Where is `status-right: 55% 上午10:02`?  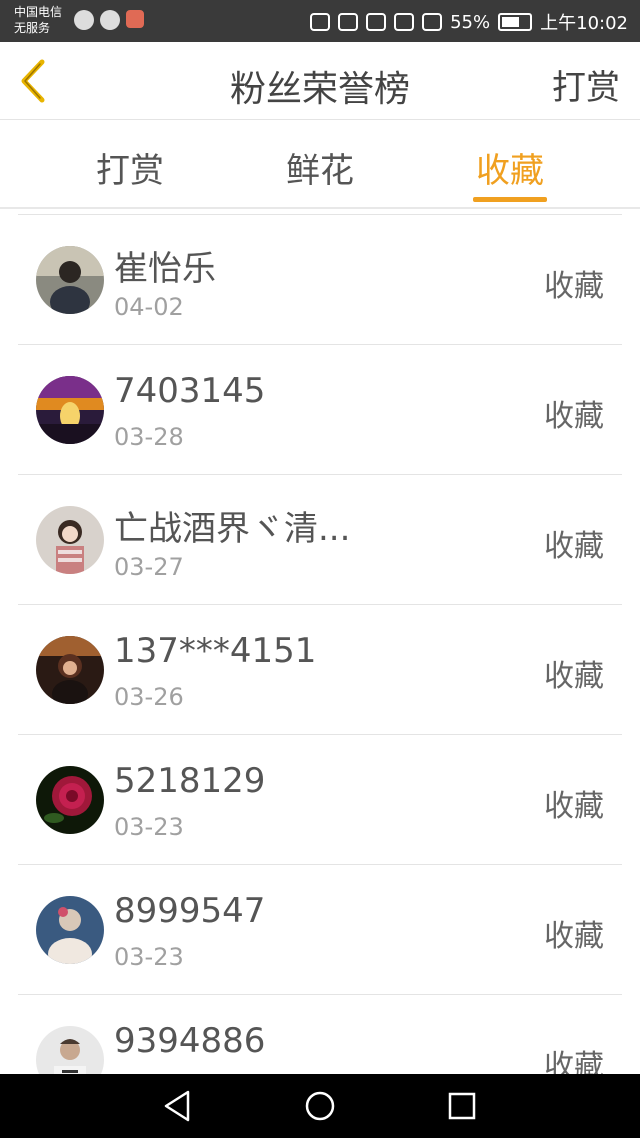 status-right: 55% 上午10:02 is located at coordinates (469, 22).